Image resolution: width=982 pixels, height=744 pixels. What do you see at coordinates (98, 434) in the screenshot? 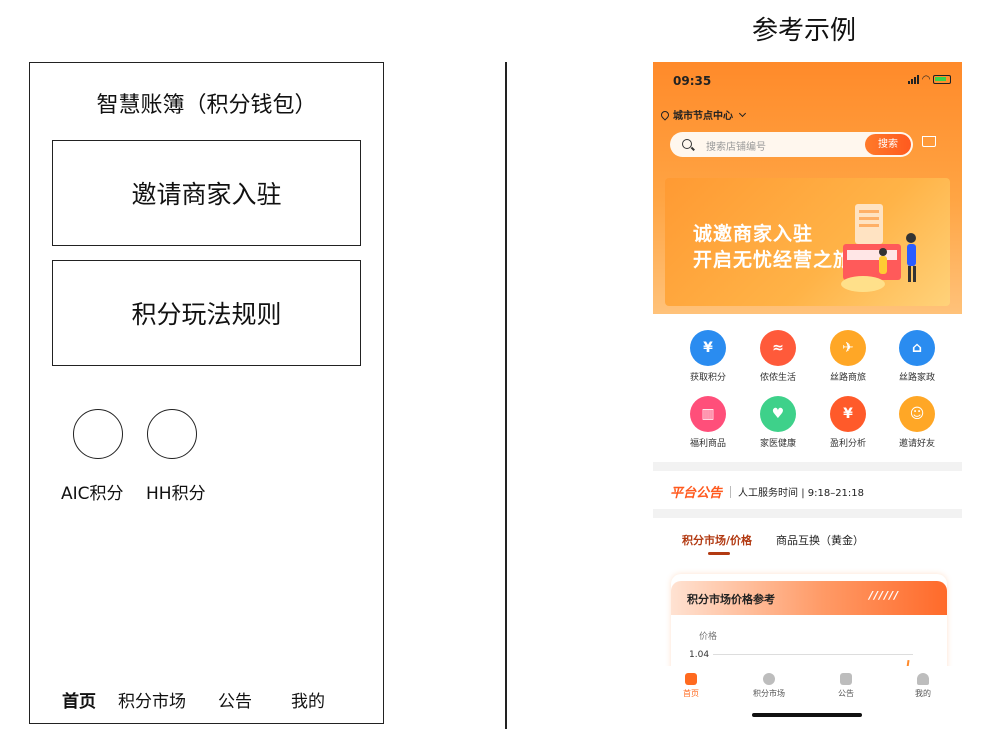
I see `aic-points-circle` at bounding box center [98, 434].